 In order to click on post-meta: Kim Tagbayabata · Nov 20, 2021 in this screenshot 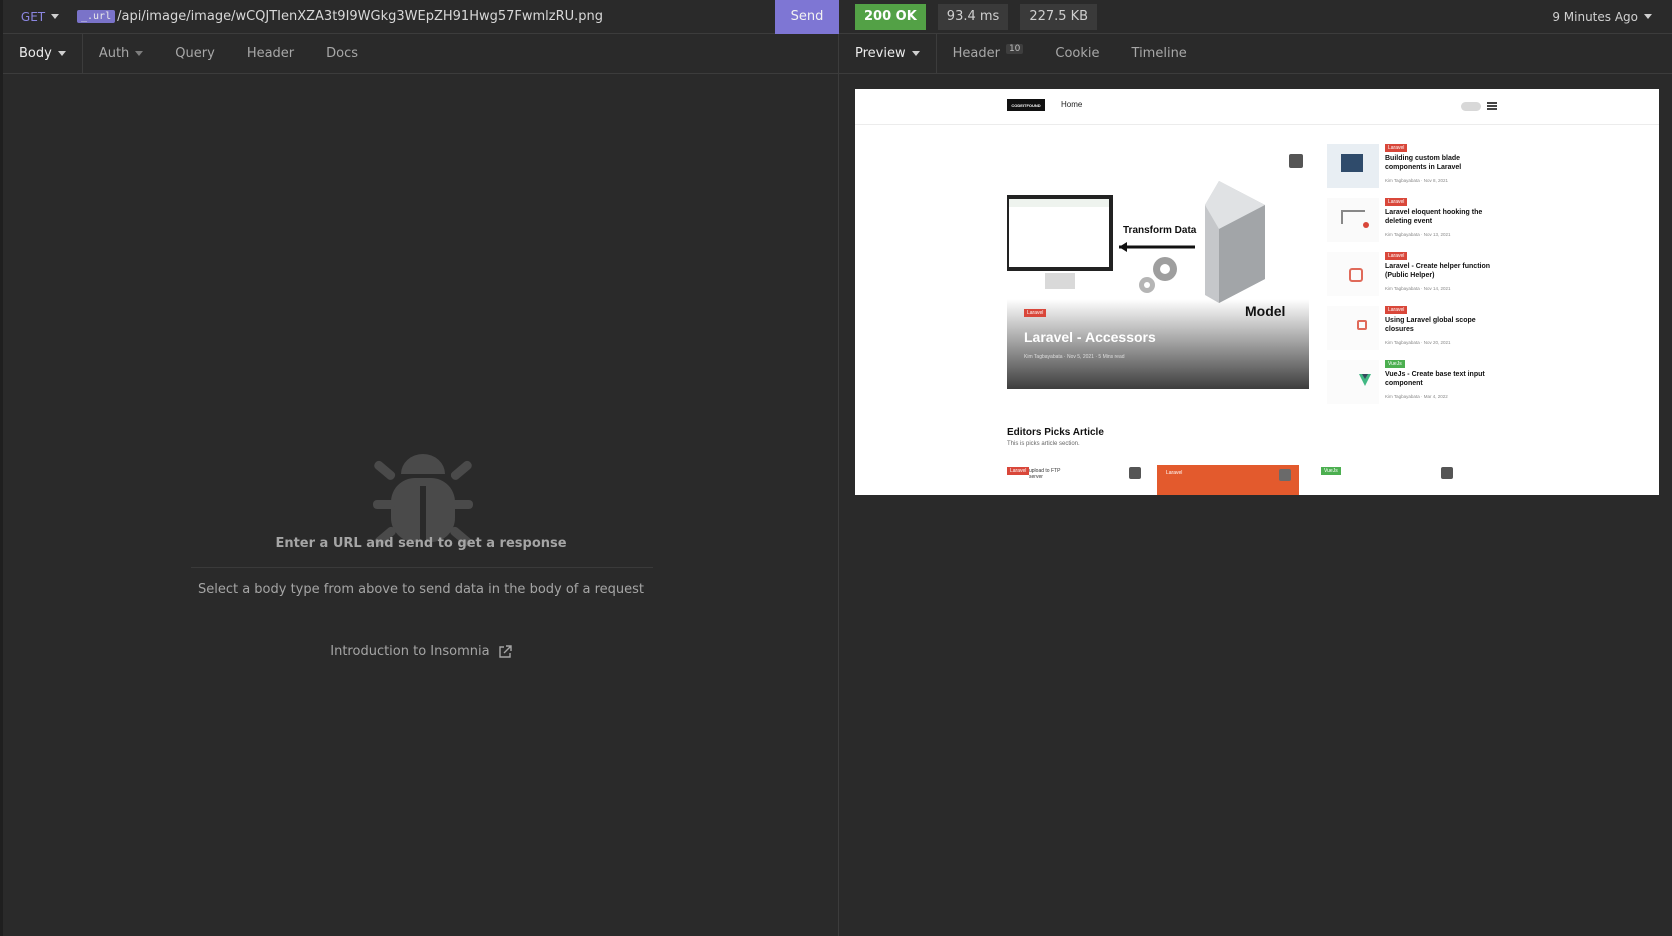, I will do `click(1418, 342)`.